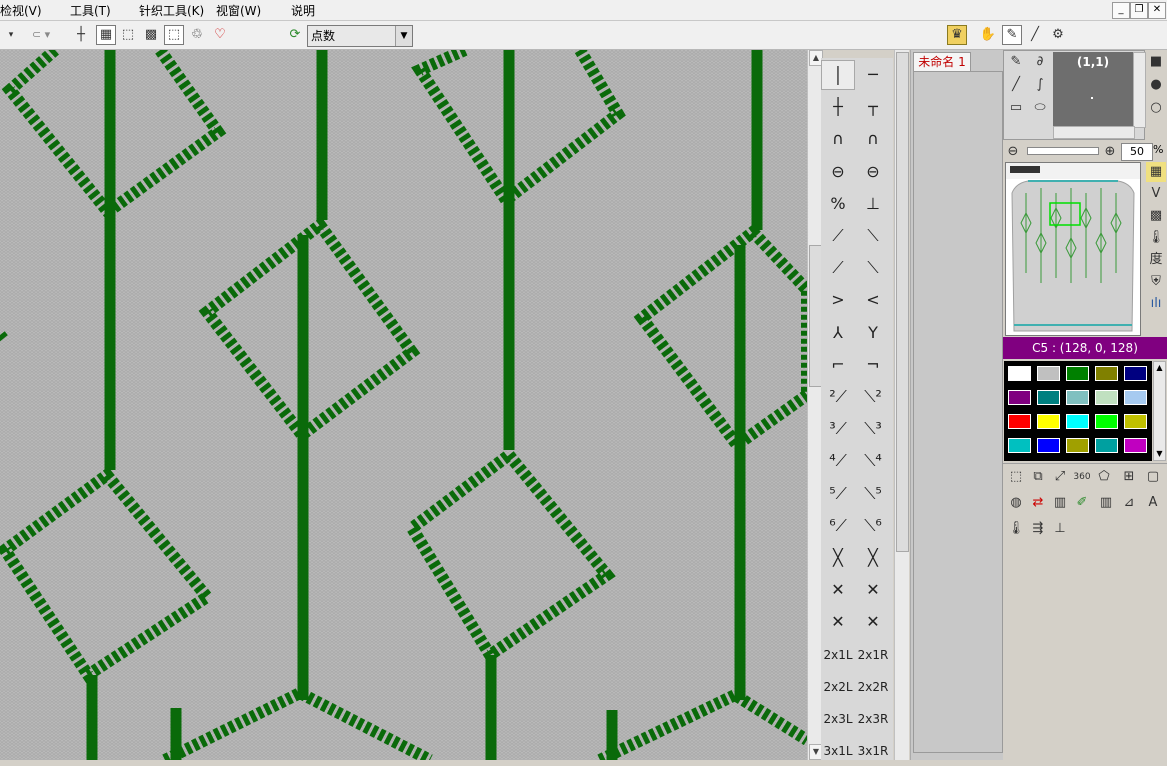  Describe the element at coordinates (838, 655) in the screenshot. I see `stitch-symbol: 2x1L` at that location.